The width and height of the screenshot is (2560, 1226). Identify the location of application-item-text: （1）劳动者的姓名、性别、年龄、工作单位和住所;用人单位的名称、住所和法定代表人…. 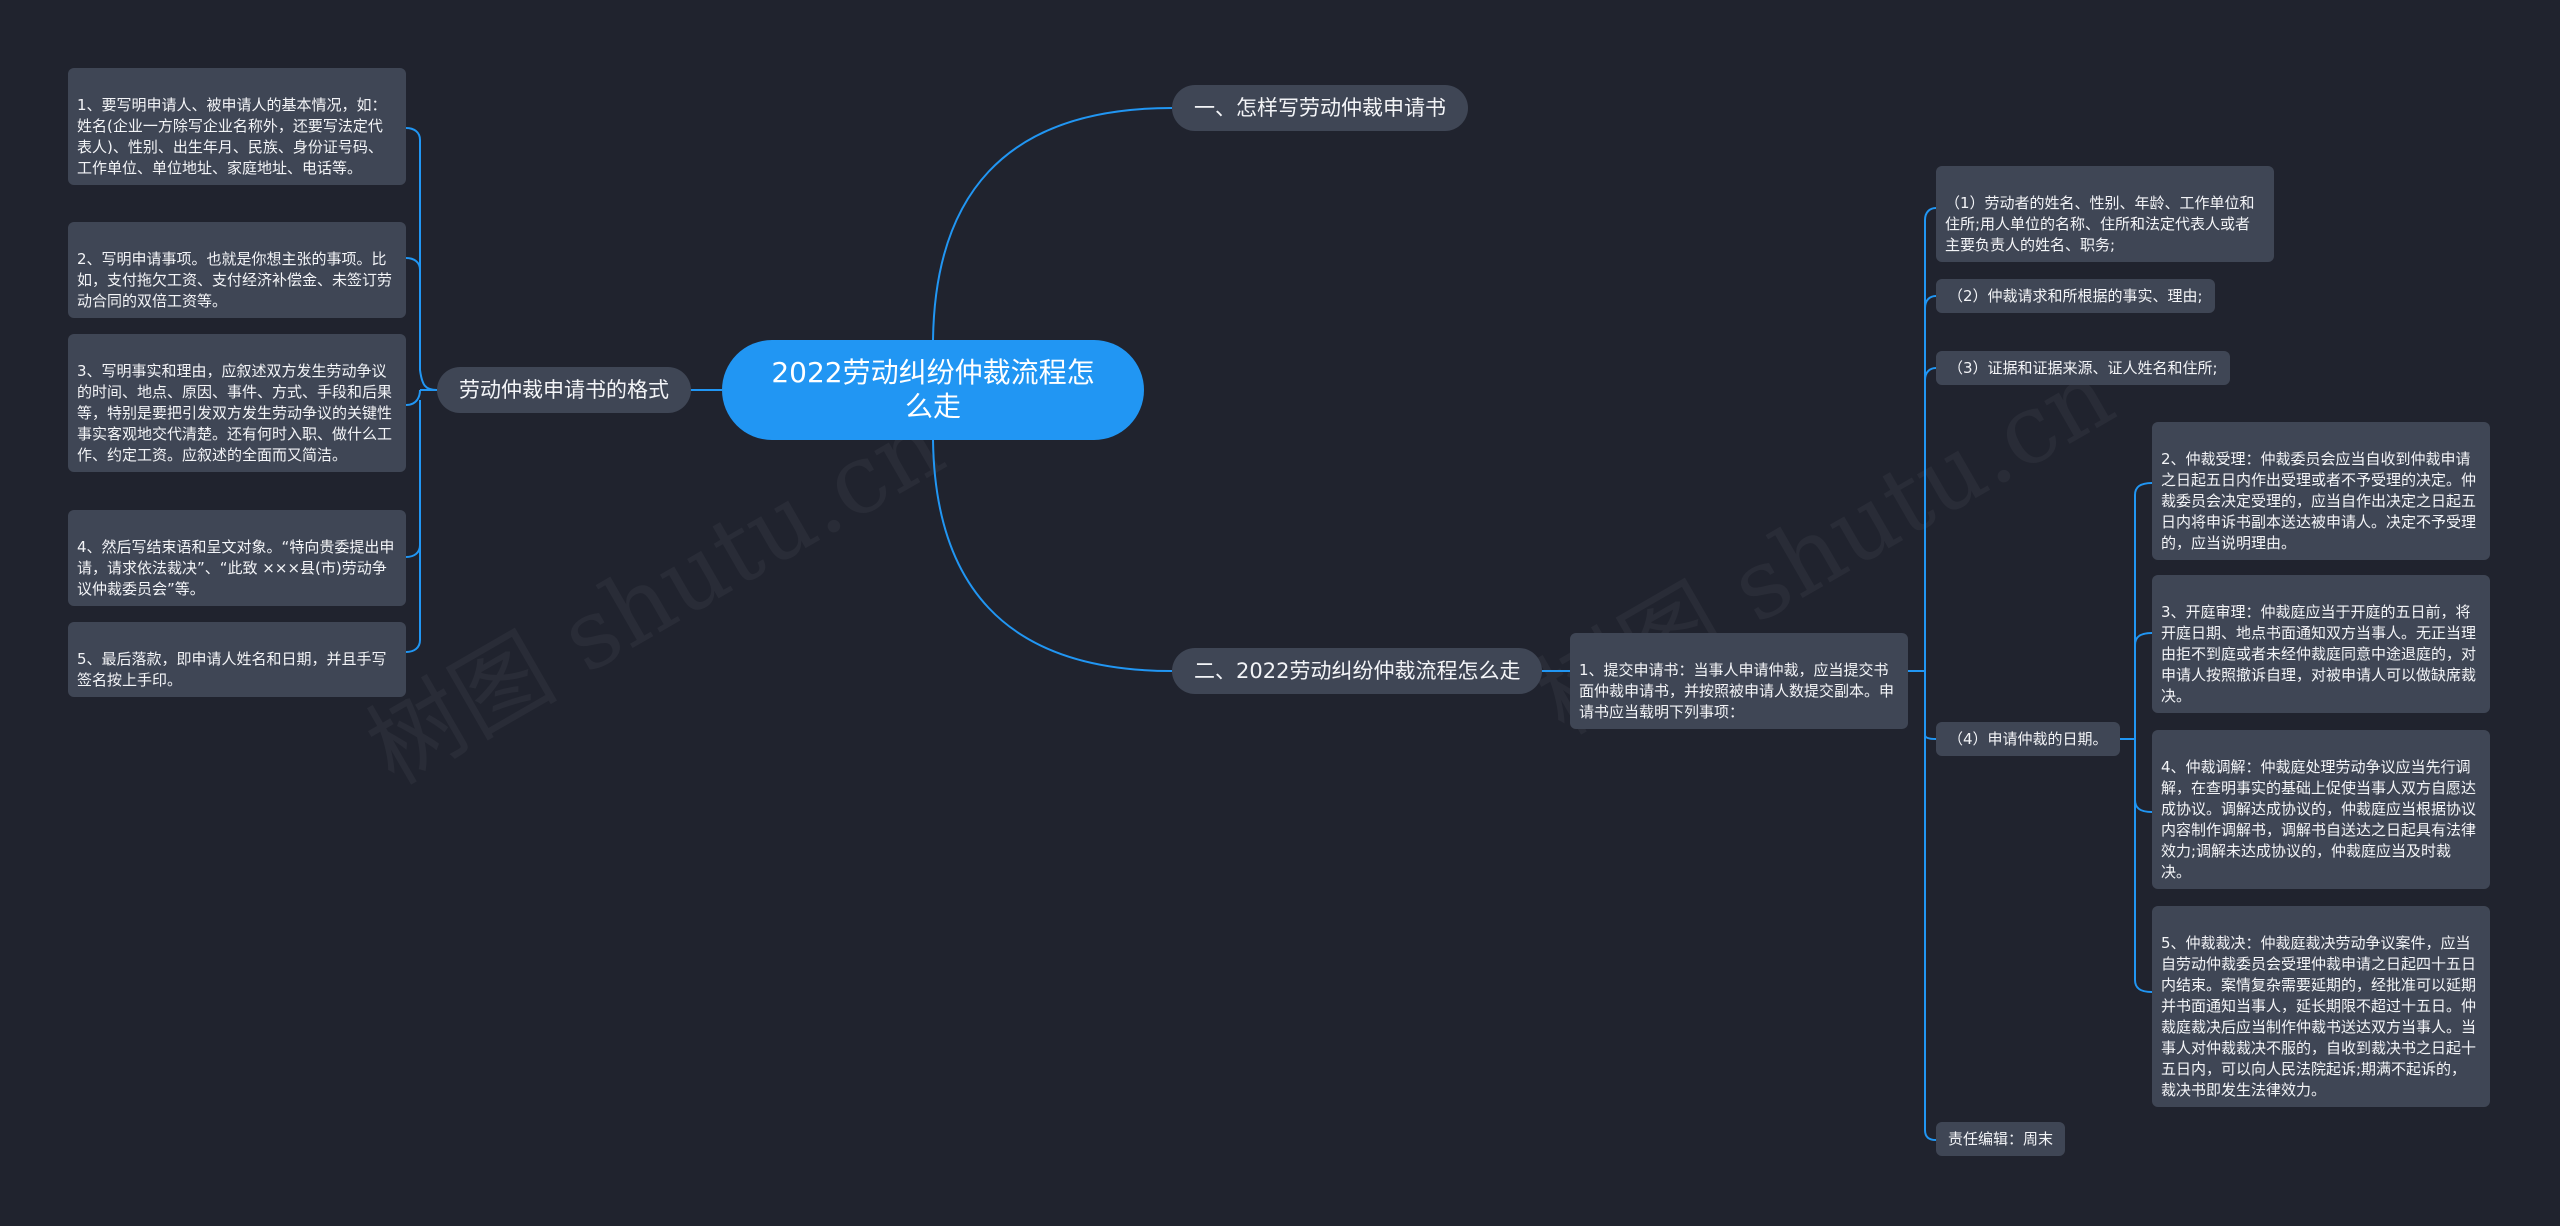
(2100, 224).